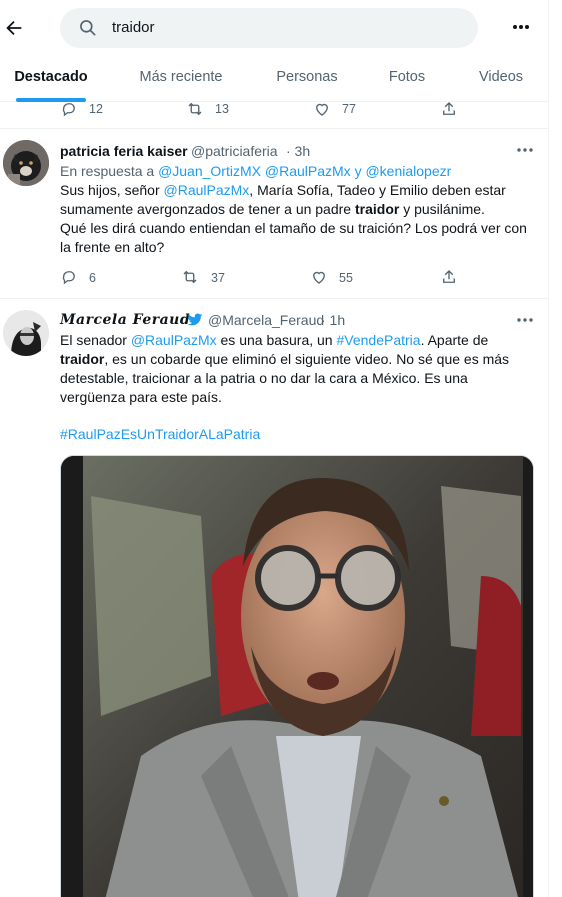 This screenshot has height=897, width=562. What do you see at coordinates (209, 171) in the screenshot?
I see `mention-link: @Juan_OrtizMX` at bounding box center [209, 171].